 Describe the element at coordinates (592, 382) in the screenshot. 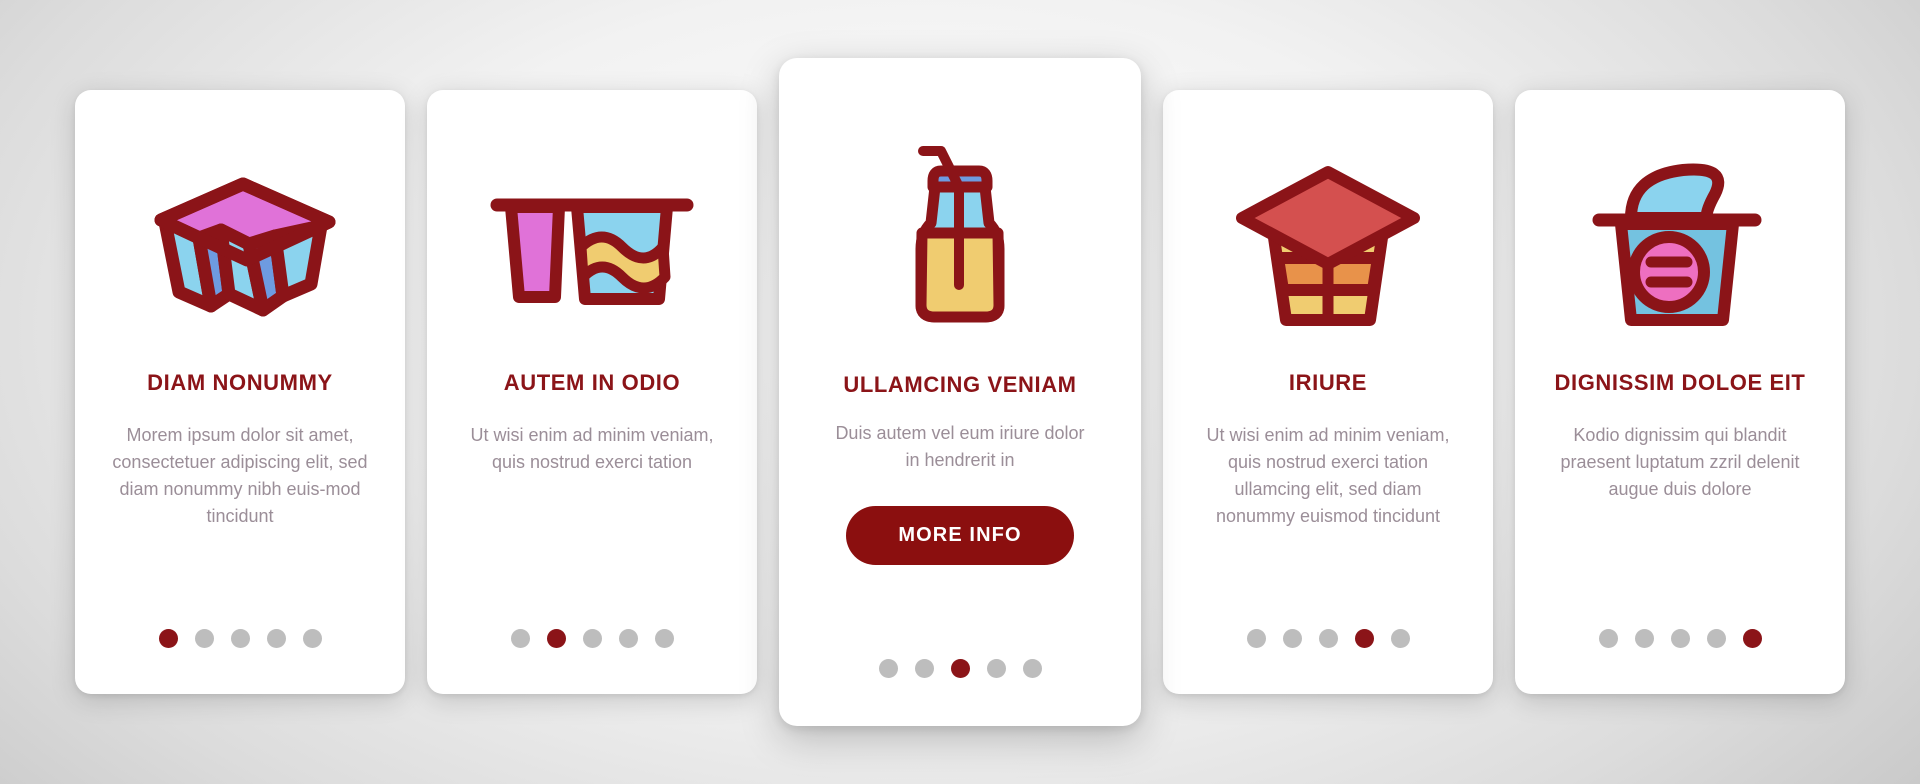

I see `card-title: AUTEM IN ODIO` at that location.